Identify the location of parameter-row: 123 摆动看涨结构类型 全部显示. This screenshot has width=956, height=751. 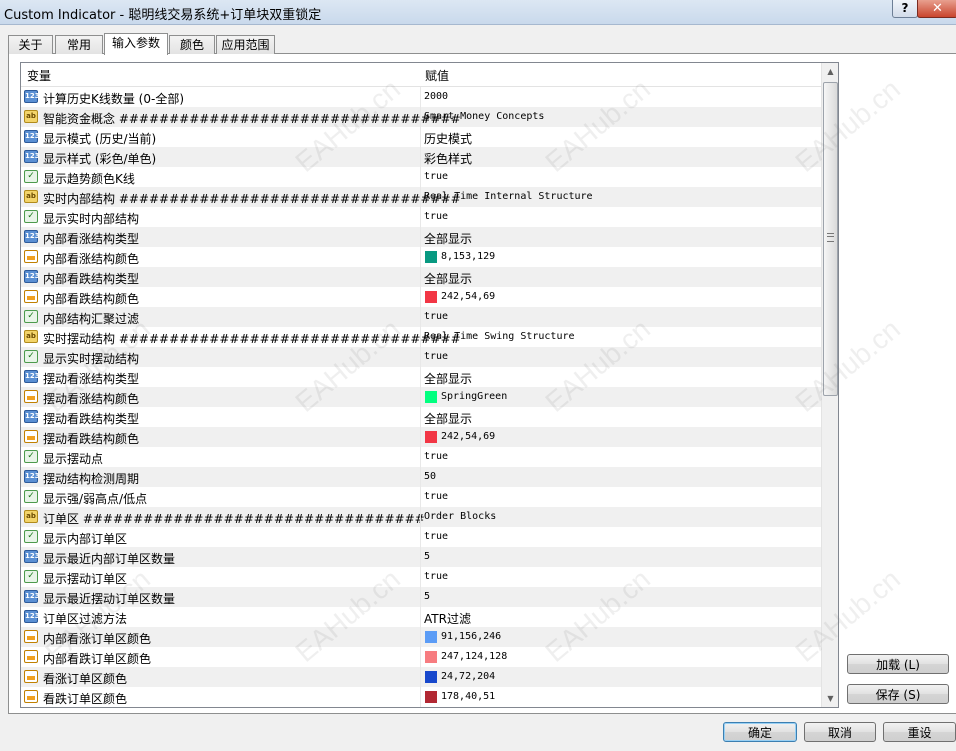
(421, 377).